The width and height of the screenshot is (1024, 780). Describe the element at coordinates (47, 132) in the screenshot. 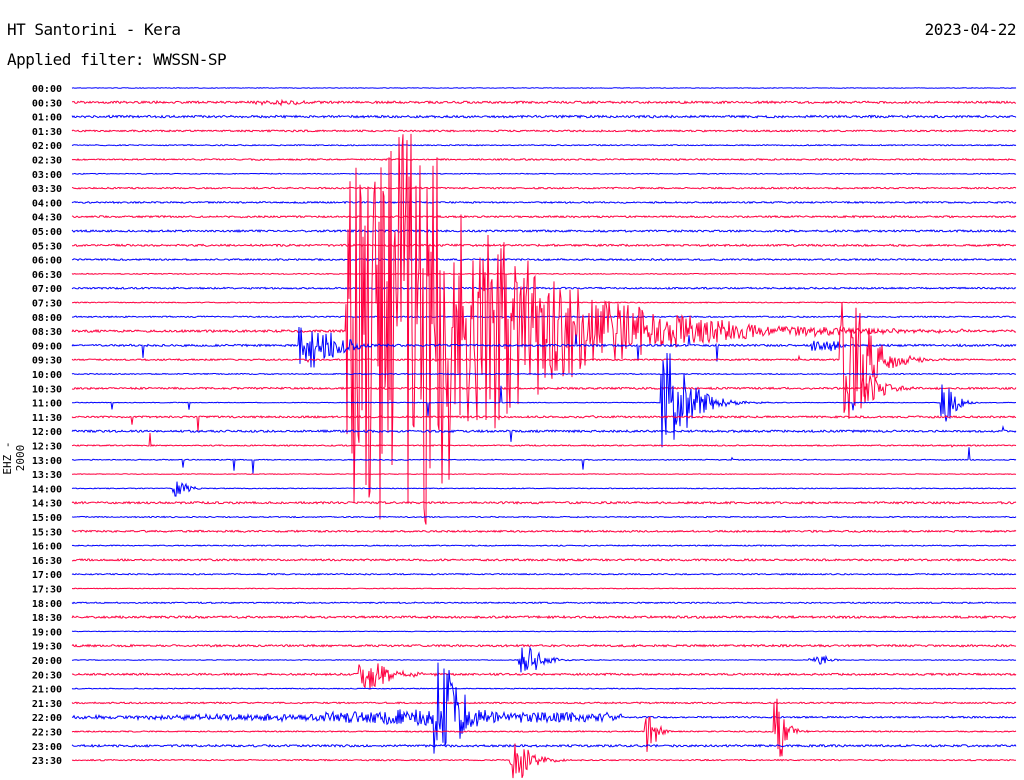

I see `row-time-label: 01:30` at that location.